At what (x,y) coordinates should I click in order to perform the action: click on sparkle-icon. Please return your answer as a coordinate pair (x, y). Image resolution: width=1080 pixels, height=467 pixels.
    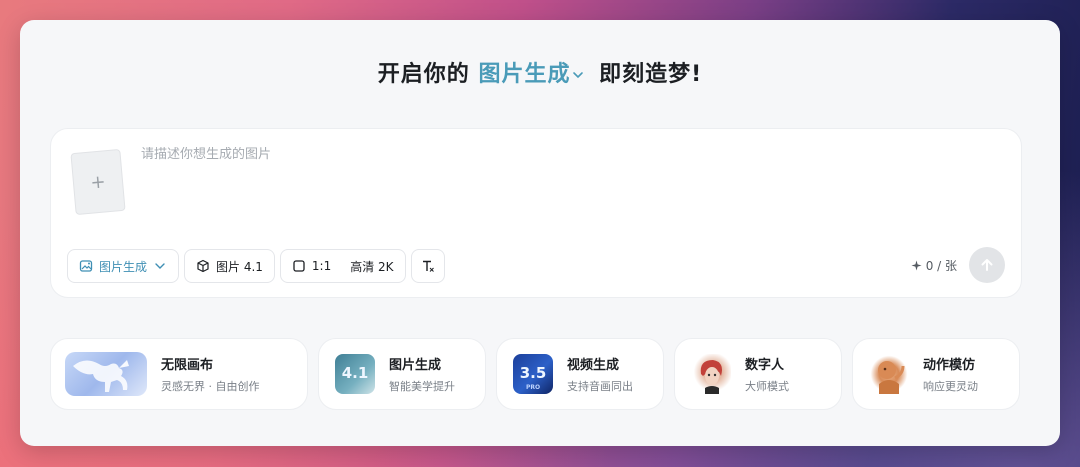
    Looking at the image, I should click on (916, 265).